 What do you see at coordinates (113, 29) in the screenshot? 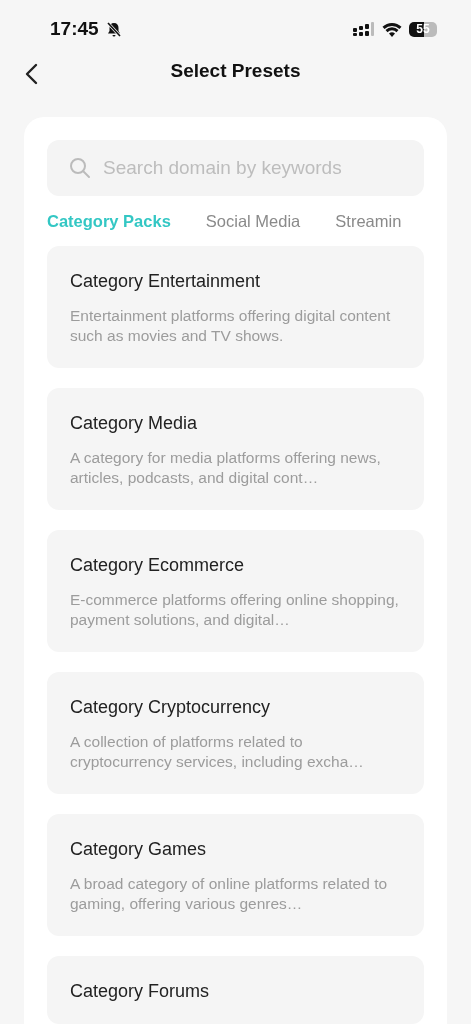
I see `bell-off-icon` at bounding box center [113, 29].